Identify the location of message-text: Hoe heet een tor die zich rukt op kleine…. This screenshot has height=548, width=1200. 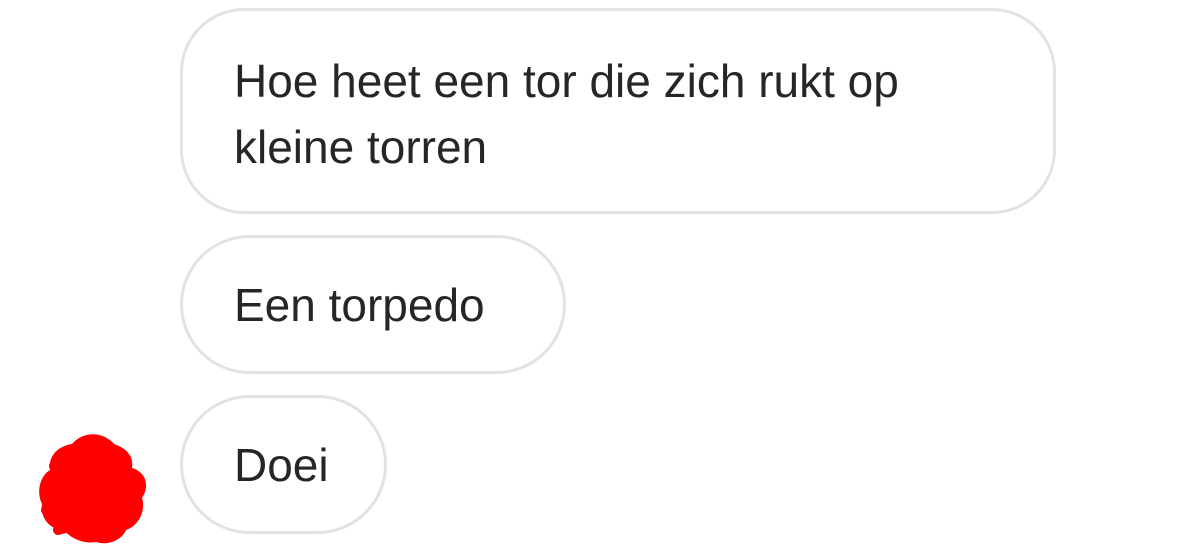
(566, 114).